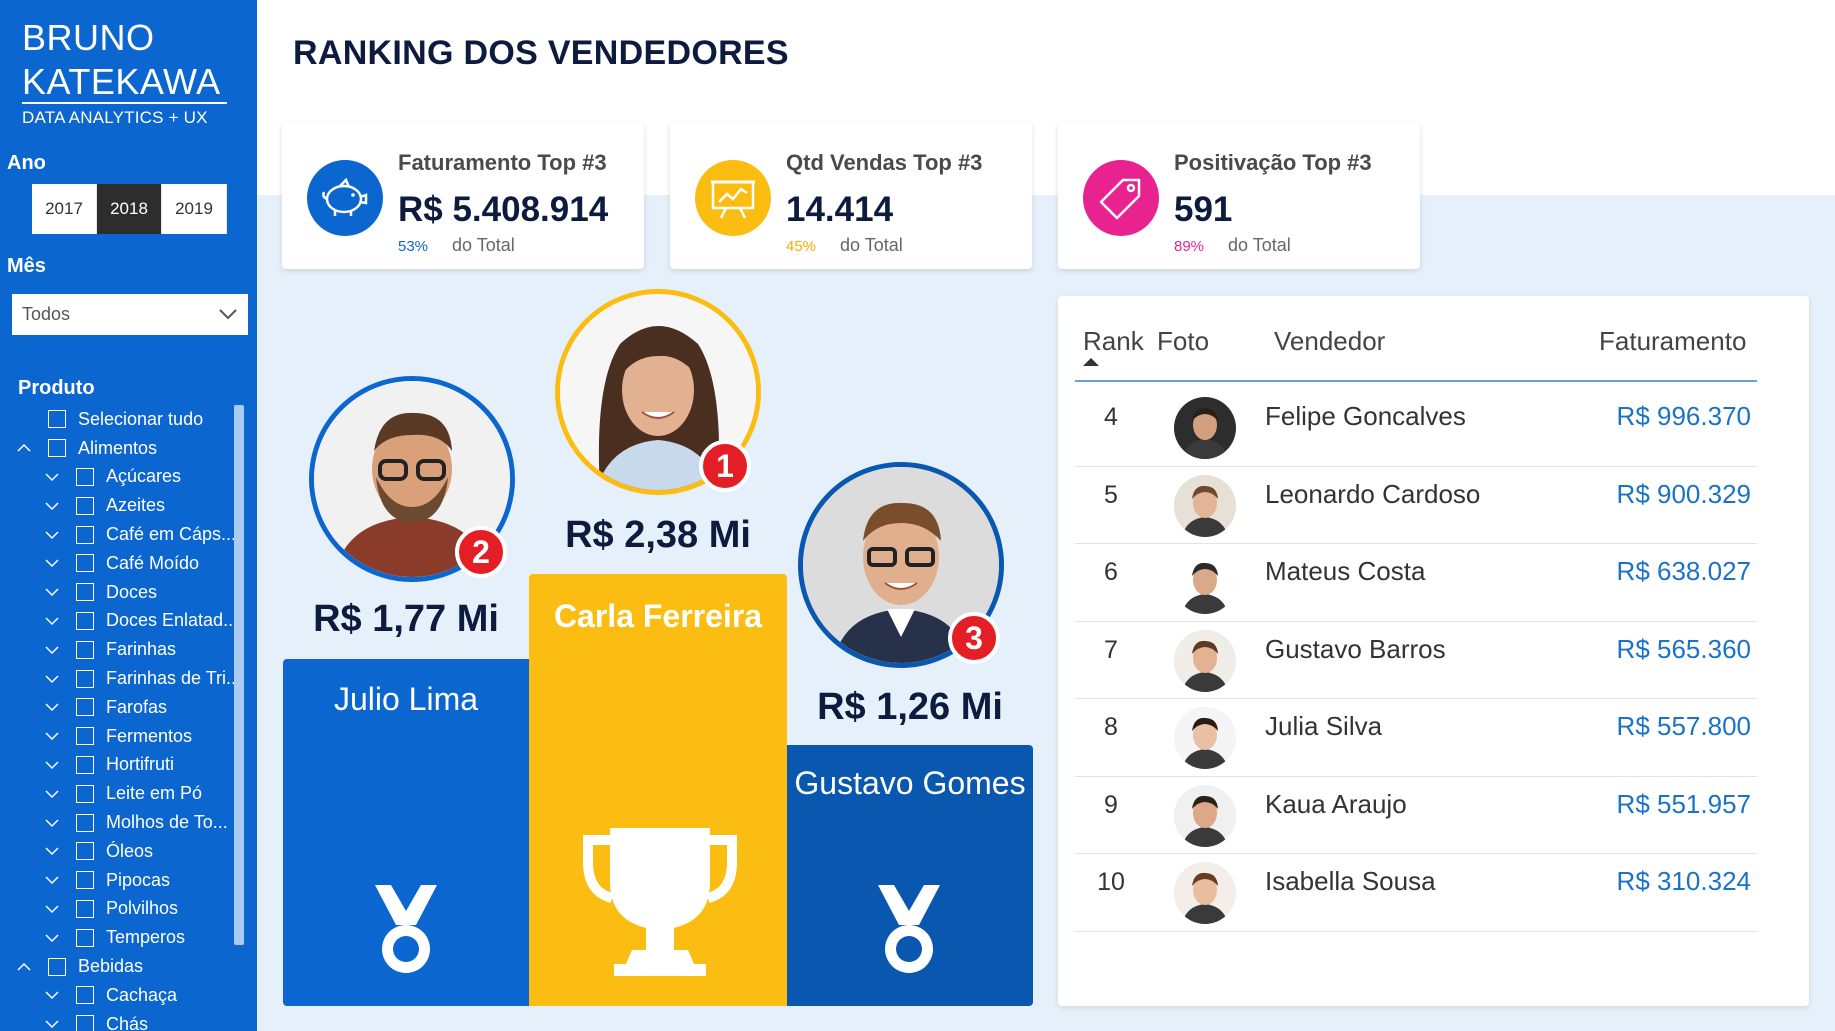 This screenshot has height=1031, width=1835. What do you see at coordinates (124, 72) in the screenshot?
I see `brand-logo: BRUNO KATEKAWA DATA ANALYTICS + UX` at bounding box center [124, 72].